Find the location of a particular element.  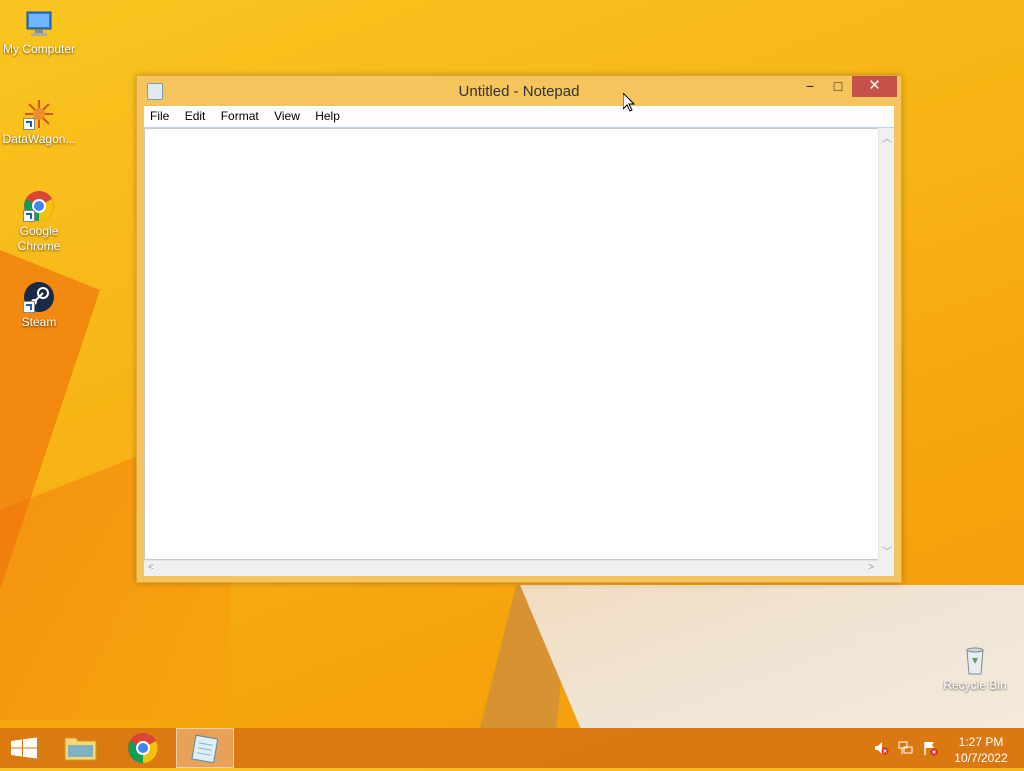

maximize-button: □ is located at coordinates (838, 86).